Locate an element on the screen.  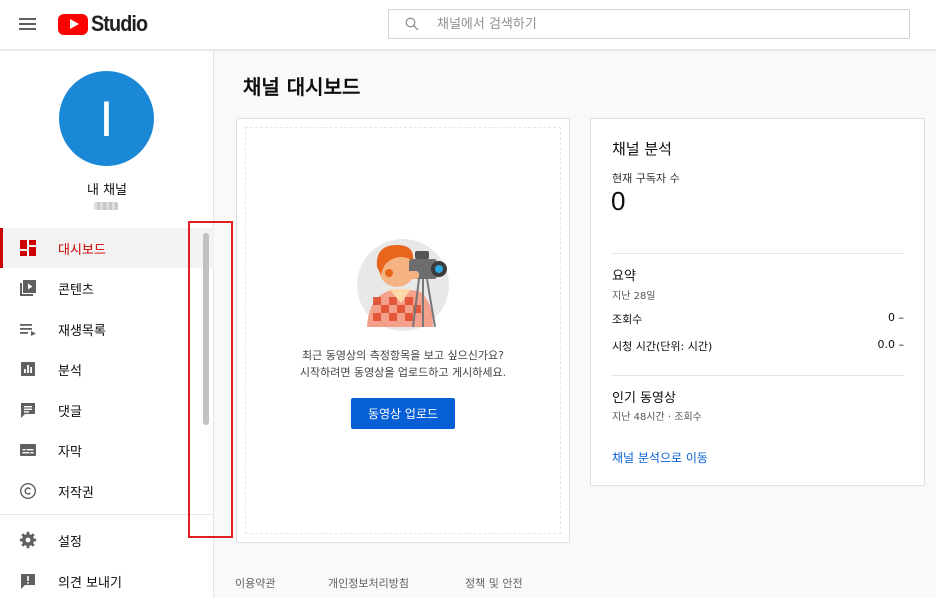
comments-icon is located at coordinates (28, 410).